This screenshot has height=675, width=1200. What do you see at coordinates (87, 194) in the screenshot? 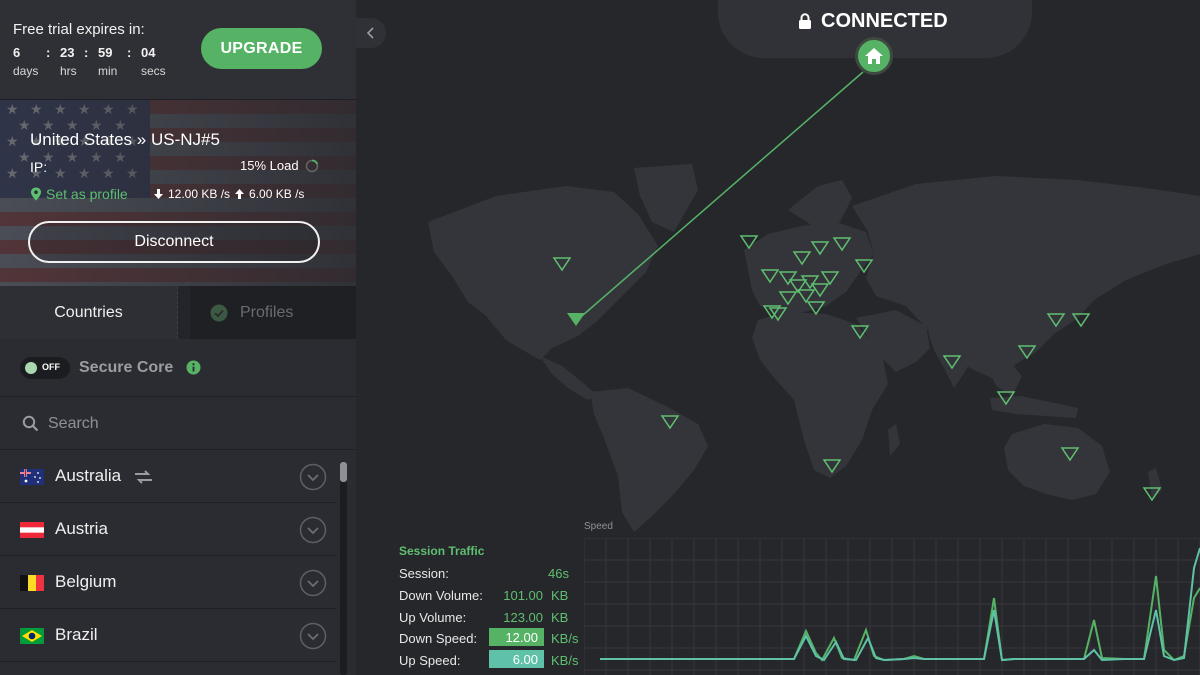
I see `set-as-profile-label: Set as profile` at bounding box center [87, 194].